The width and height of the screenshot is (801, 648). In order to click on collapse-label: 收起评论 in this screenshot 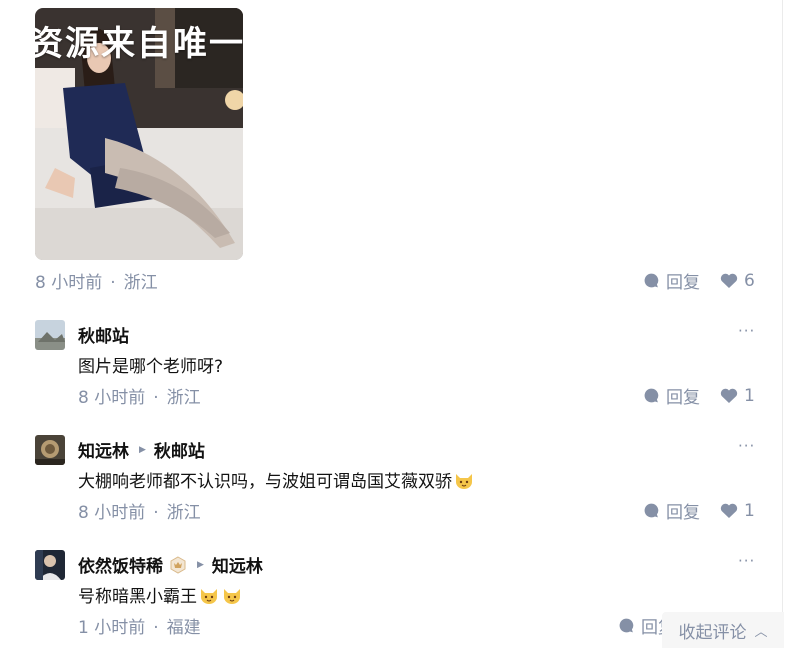, I will do `click(712, 632)`.